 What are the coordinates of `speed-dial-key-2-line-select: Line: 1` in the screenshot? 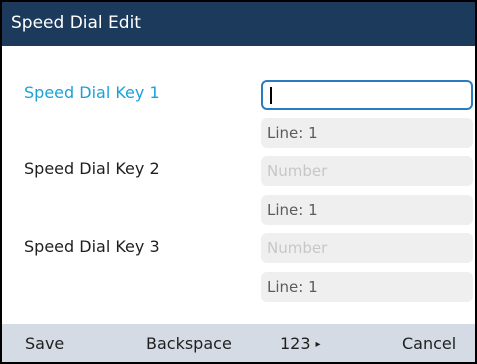 It's located at (367, 210).